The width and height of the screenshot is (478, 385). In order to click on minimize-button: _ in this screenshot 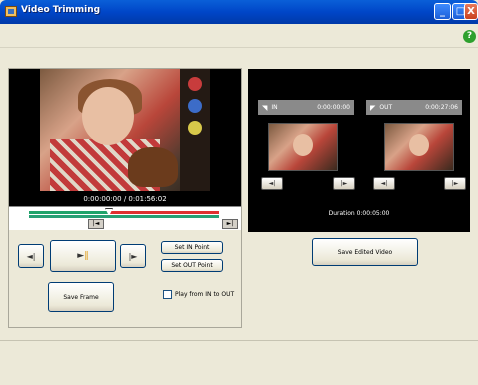, I will do `click(442, 11)`.